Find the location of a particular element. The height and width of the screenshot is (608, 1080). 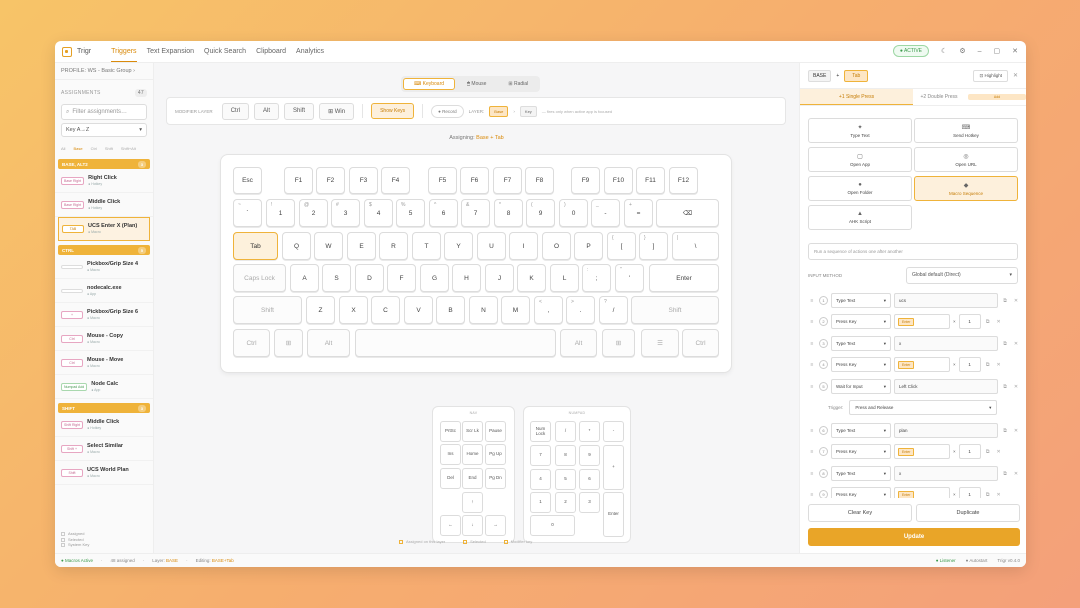

key-: ⊞ is located at coordinates (618, 343).